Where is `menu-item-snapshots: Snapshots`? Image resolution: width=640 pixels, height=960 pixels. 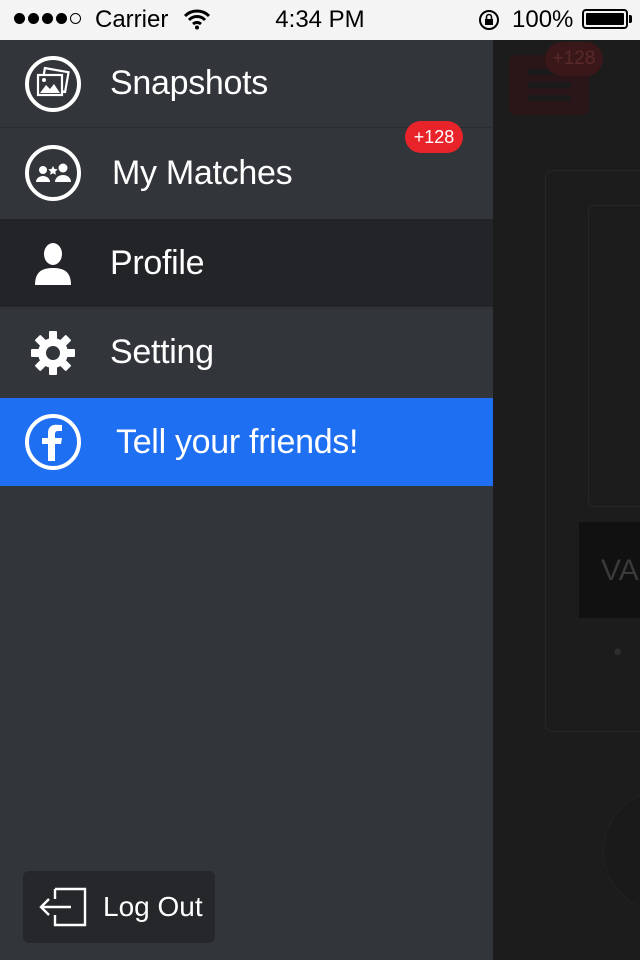
menu-item-snapshots: Snapshots is located at coordinates (246, 84).